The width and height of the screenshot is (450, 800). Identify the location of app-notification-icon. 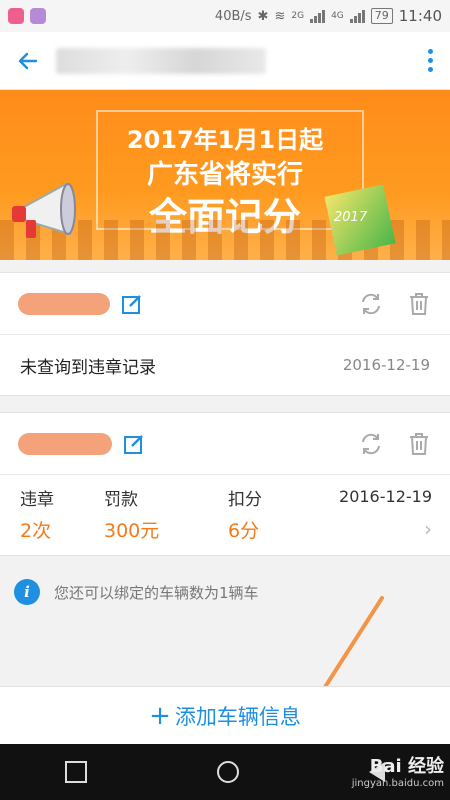
(16, 16).